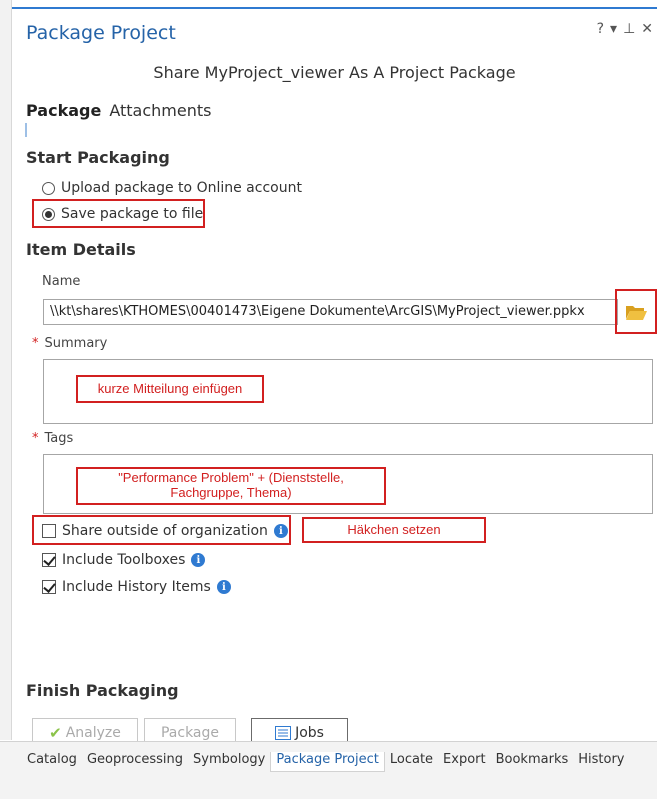 Image resolution: width=657 pixels, height=799 pixels. I want to click on pane-tabs: Package Attachments, so click(118, 110).